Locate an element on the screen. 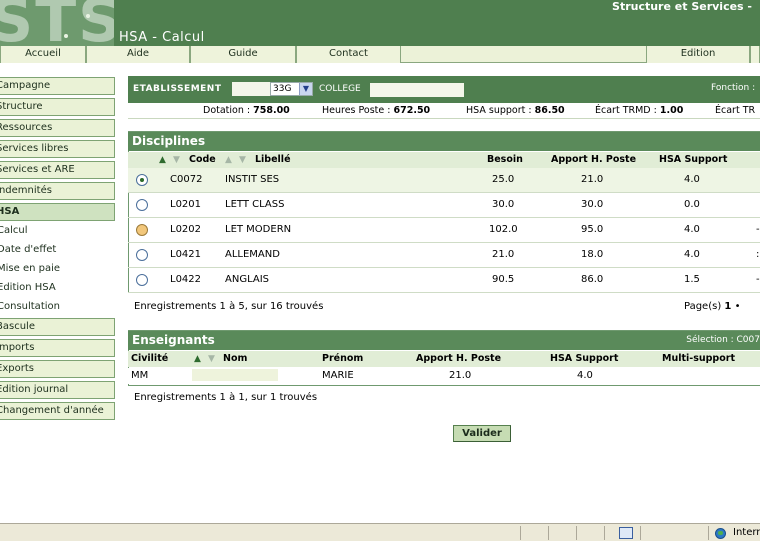 The width and height of the screenshot is (760, 541). cell-apport: 30.0 is located at coordinates (592, 204).